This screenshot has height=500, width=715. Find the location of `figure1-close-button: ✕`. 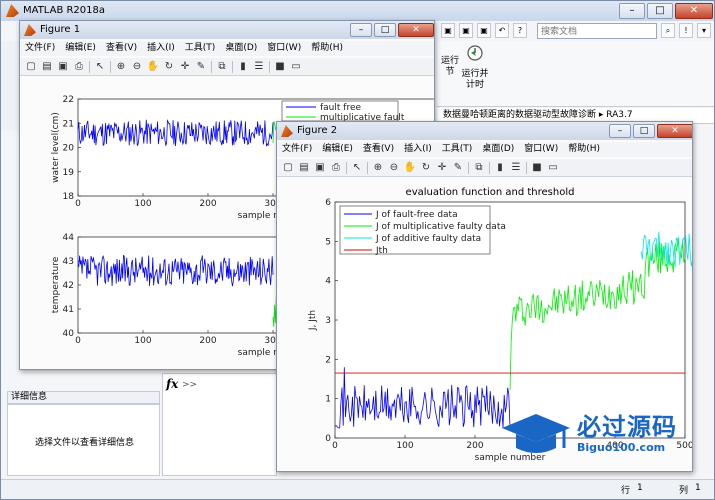

figure1-close-button: ✕ is located at coordinates (416, 30).